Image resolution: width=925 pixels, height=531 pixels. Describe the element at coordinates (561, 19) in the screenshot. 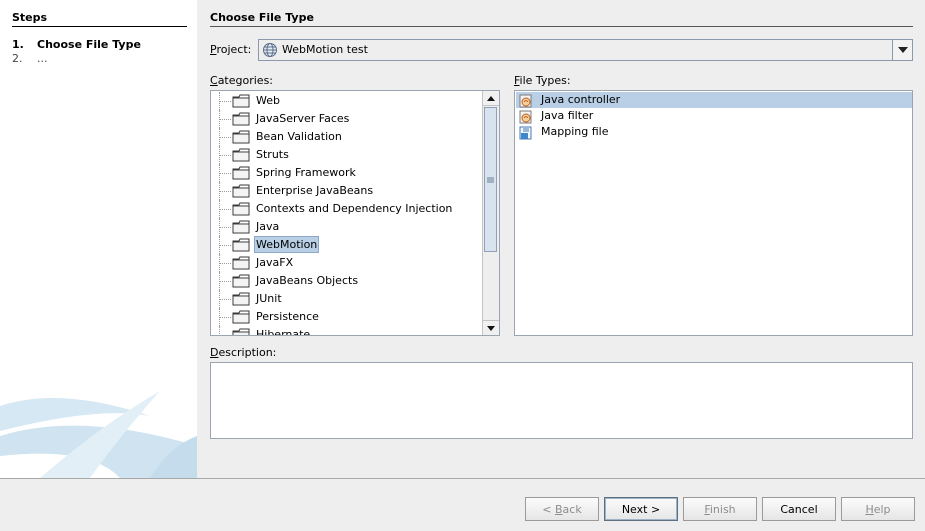

I see `panel-title: Choose File Type` at that location.